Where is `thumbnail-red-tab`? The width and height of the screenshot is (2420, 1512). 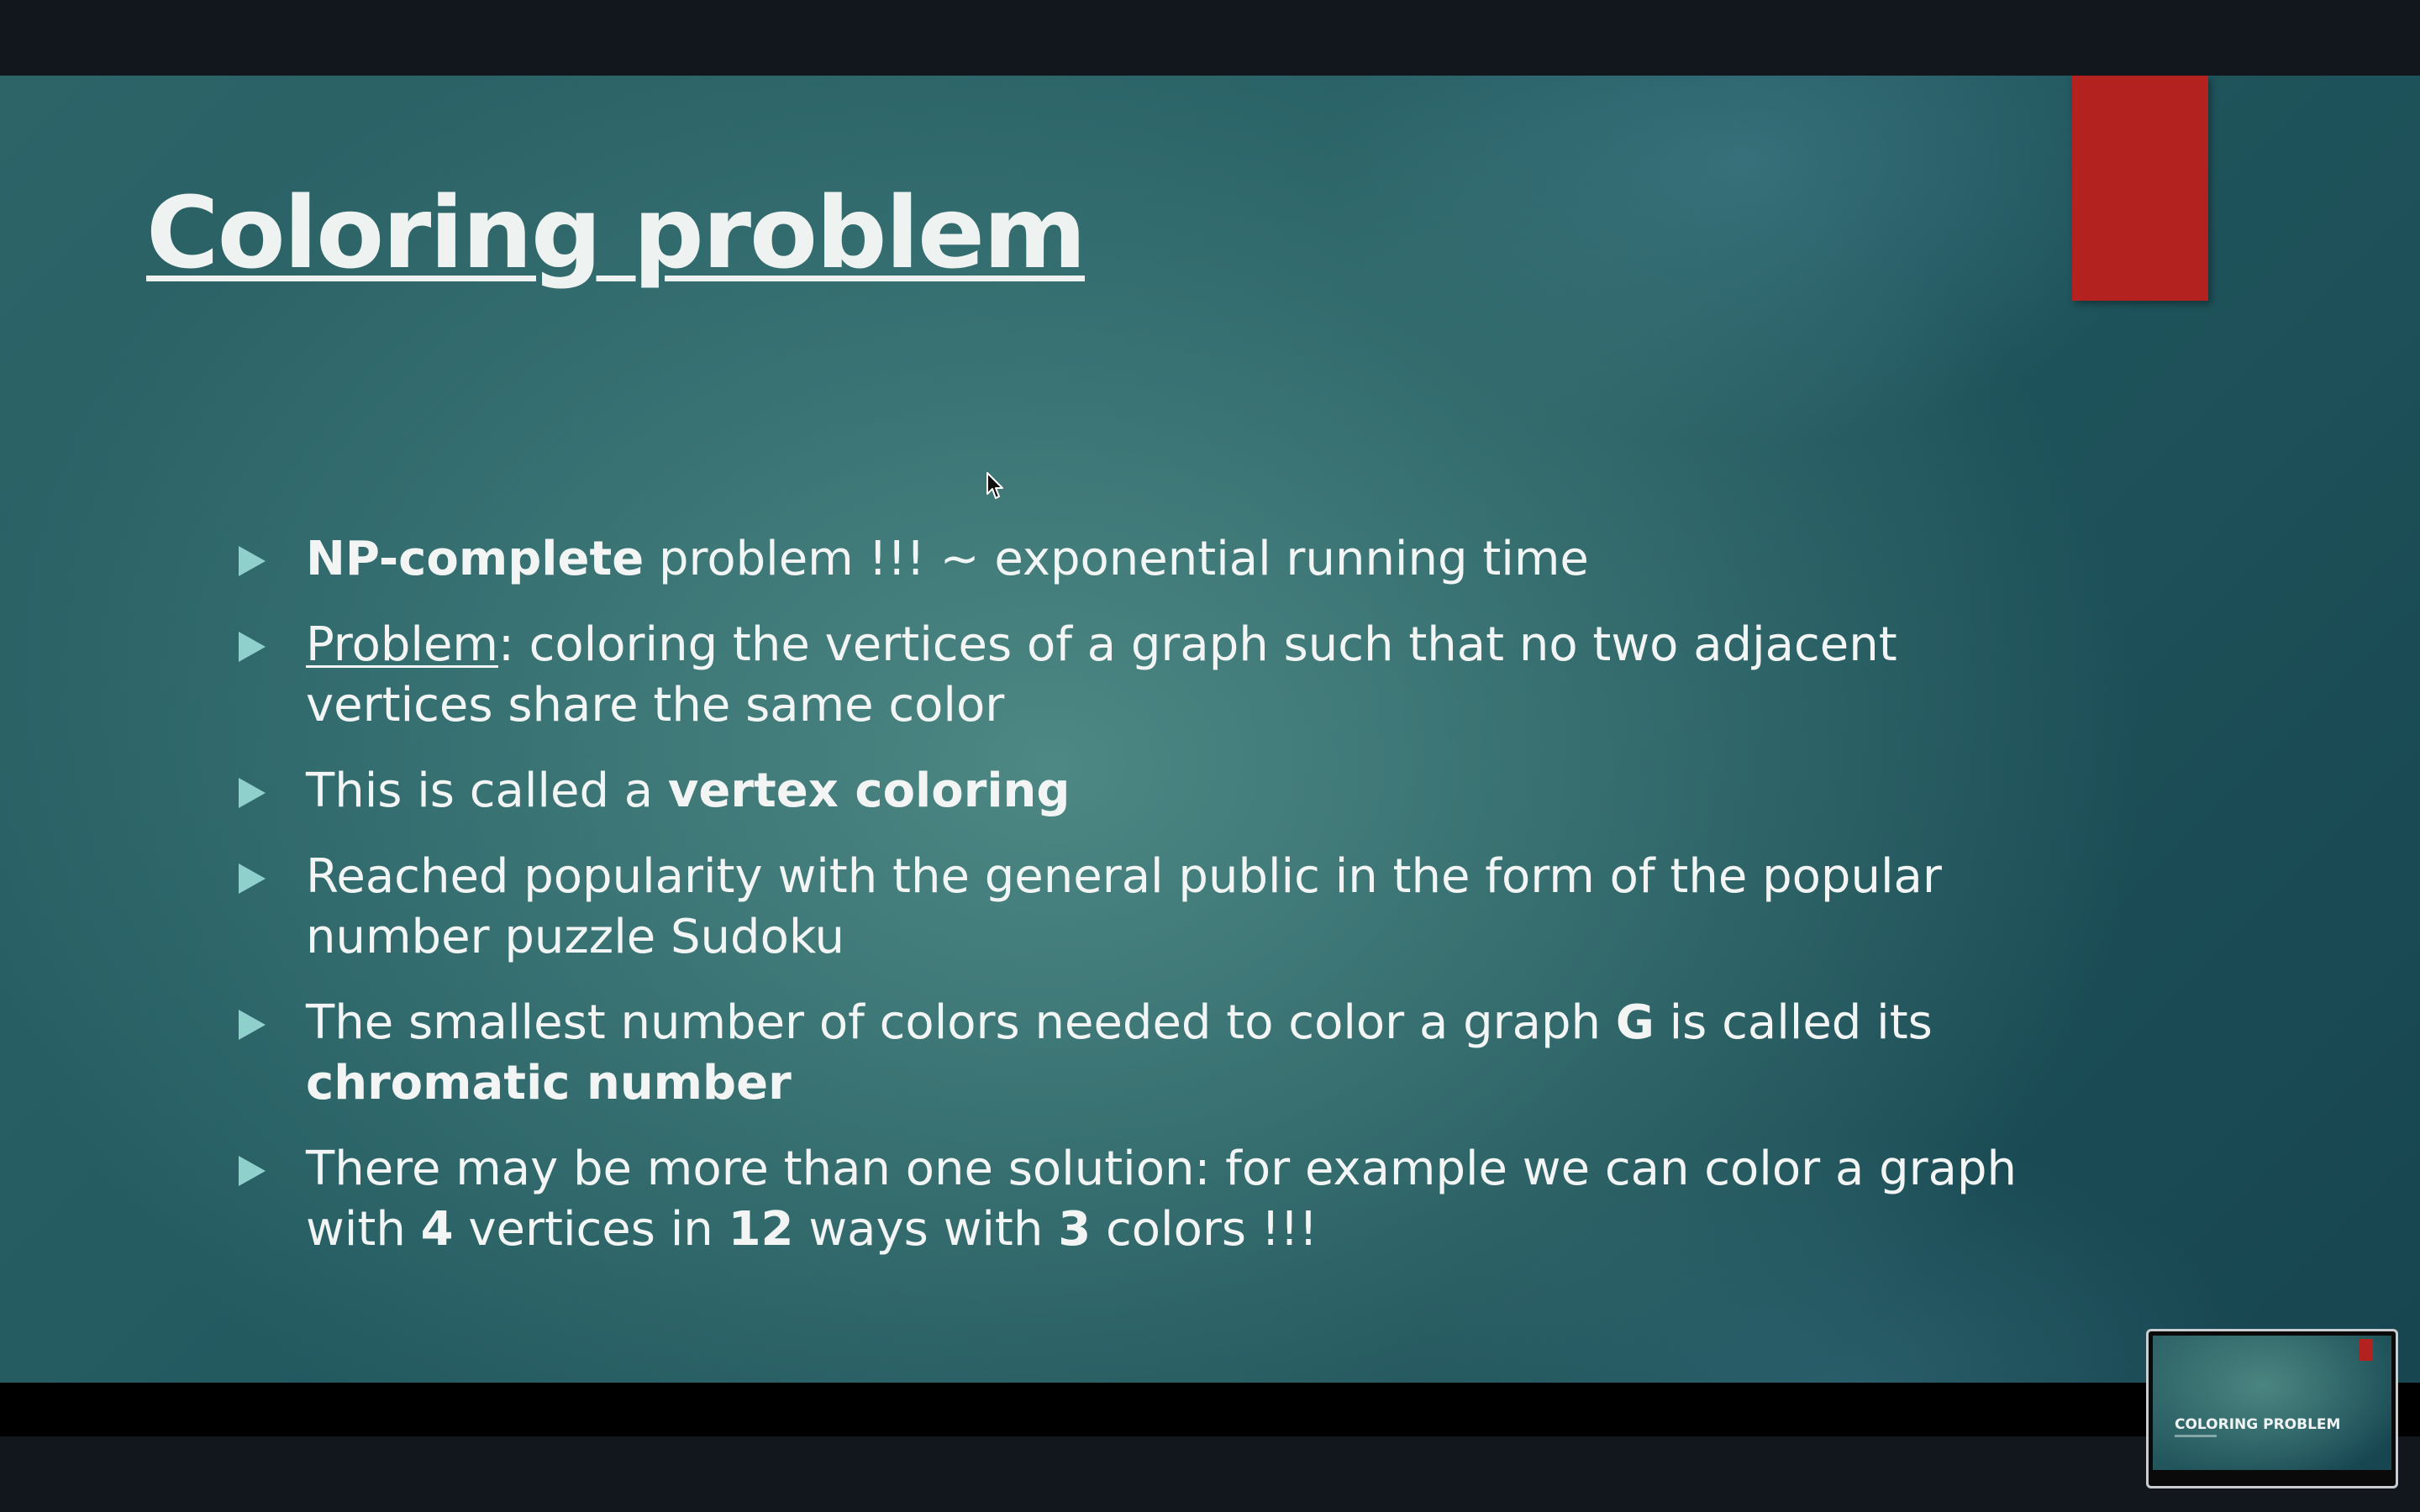
thumbnail-red-tab is located at coordinates (2366, 1350).